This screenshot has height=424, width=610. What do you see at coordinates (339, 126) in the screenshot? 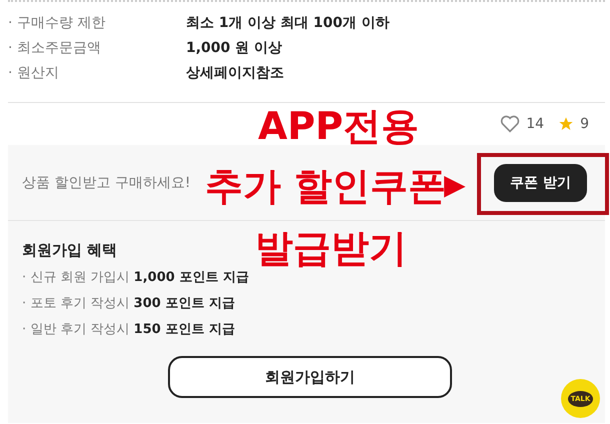
I see `annotation-text: APP전용` at bounding box center [339, 126].